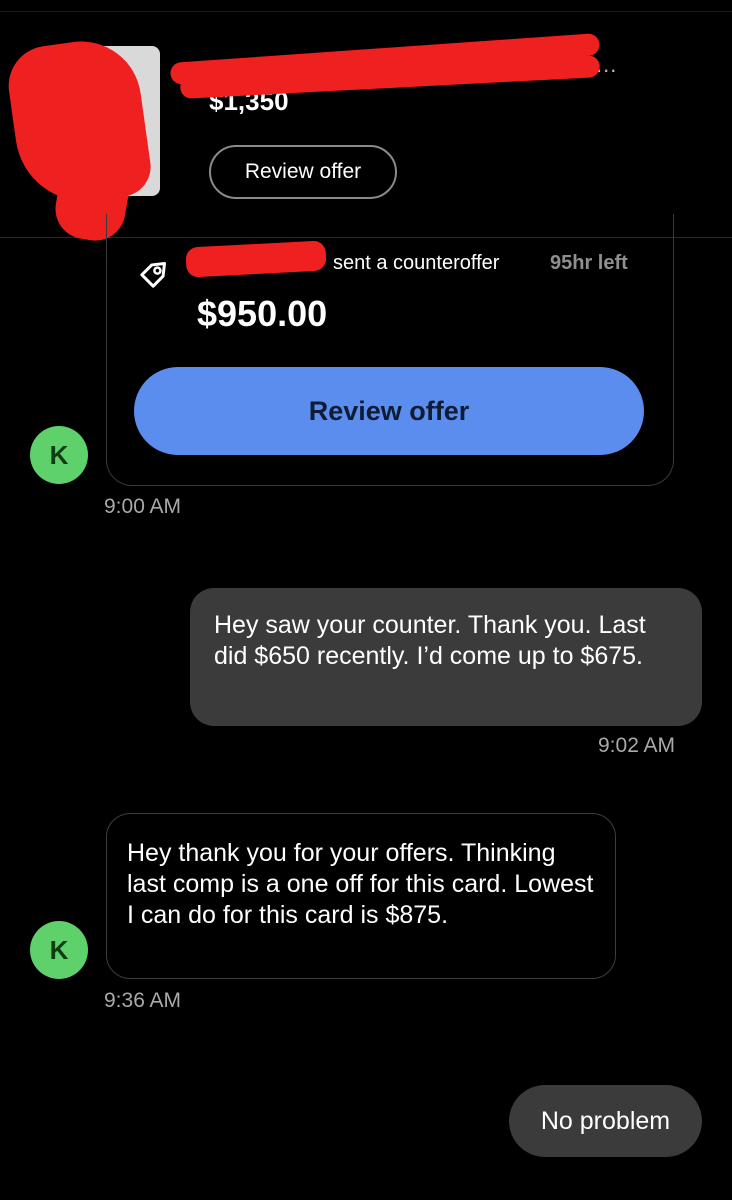 This screenshot has width=732, height=1200. I want to click on message-timestamp: 9:02 AM, so click(637, 745).